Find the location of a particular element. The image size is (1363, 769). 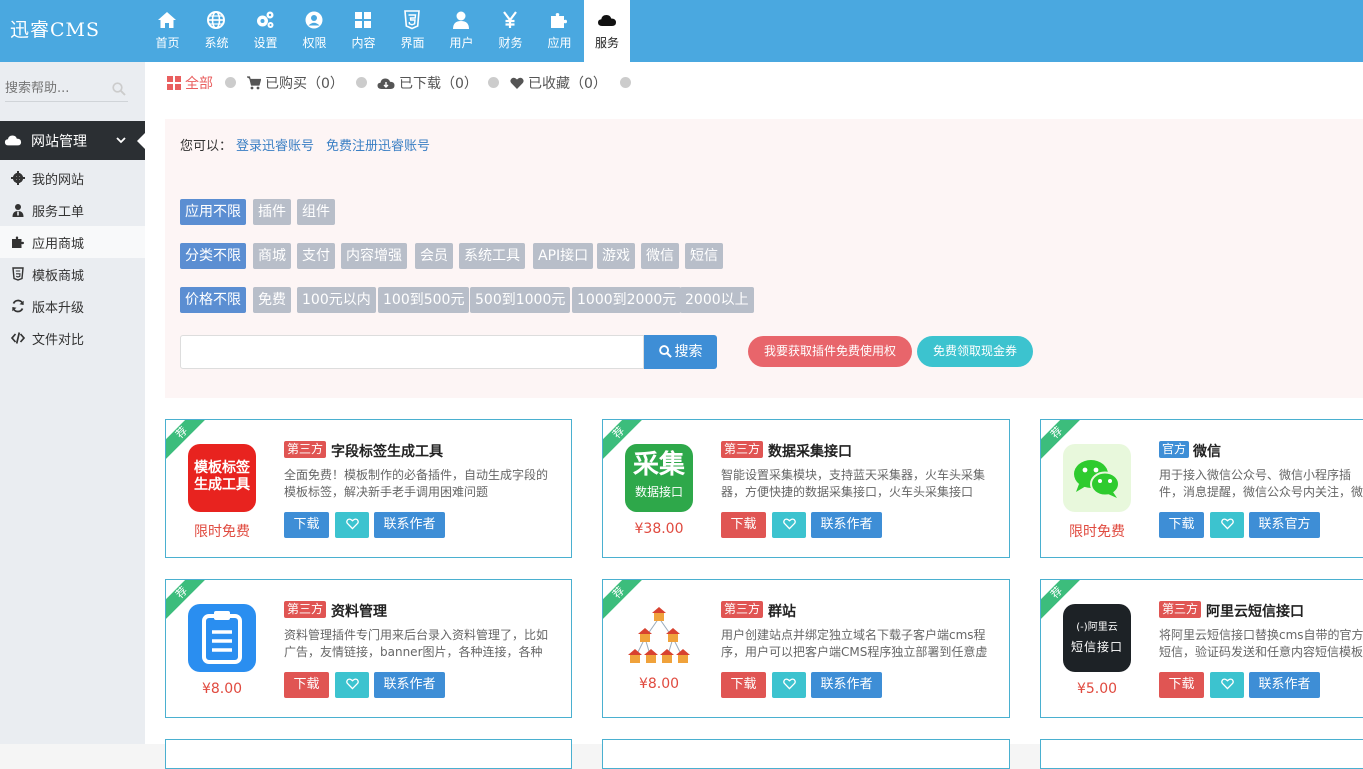

user-circle-icon is located at coordinates (314, 20).